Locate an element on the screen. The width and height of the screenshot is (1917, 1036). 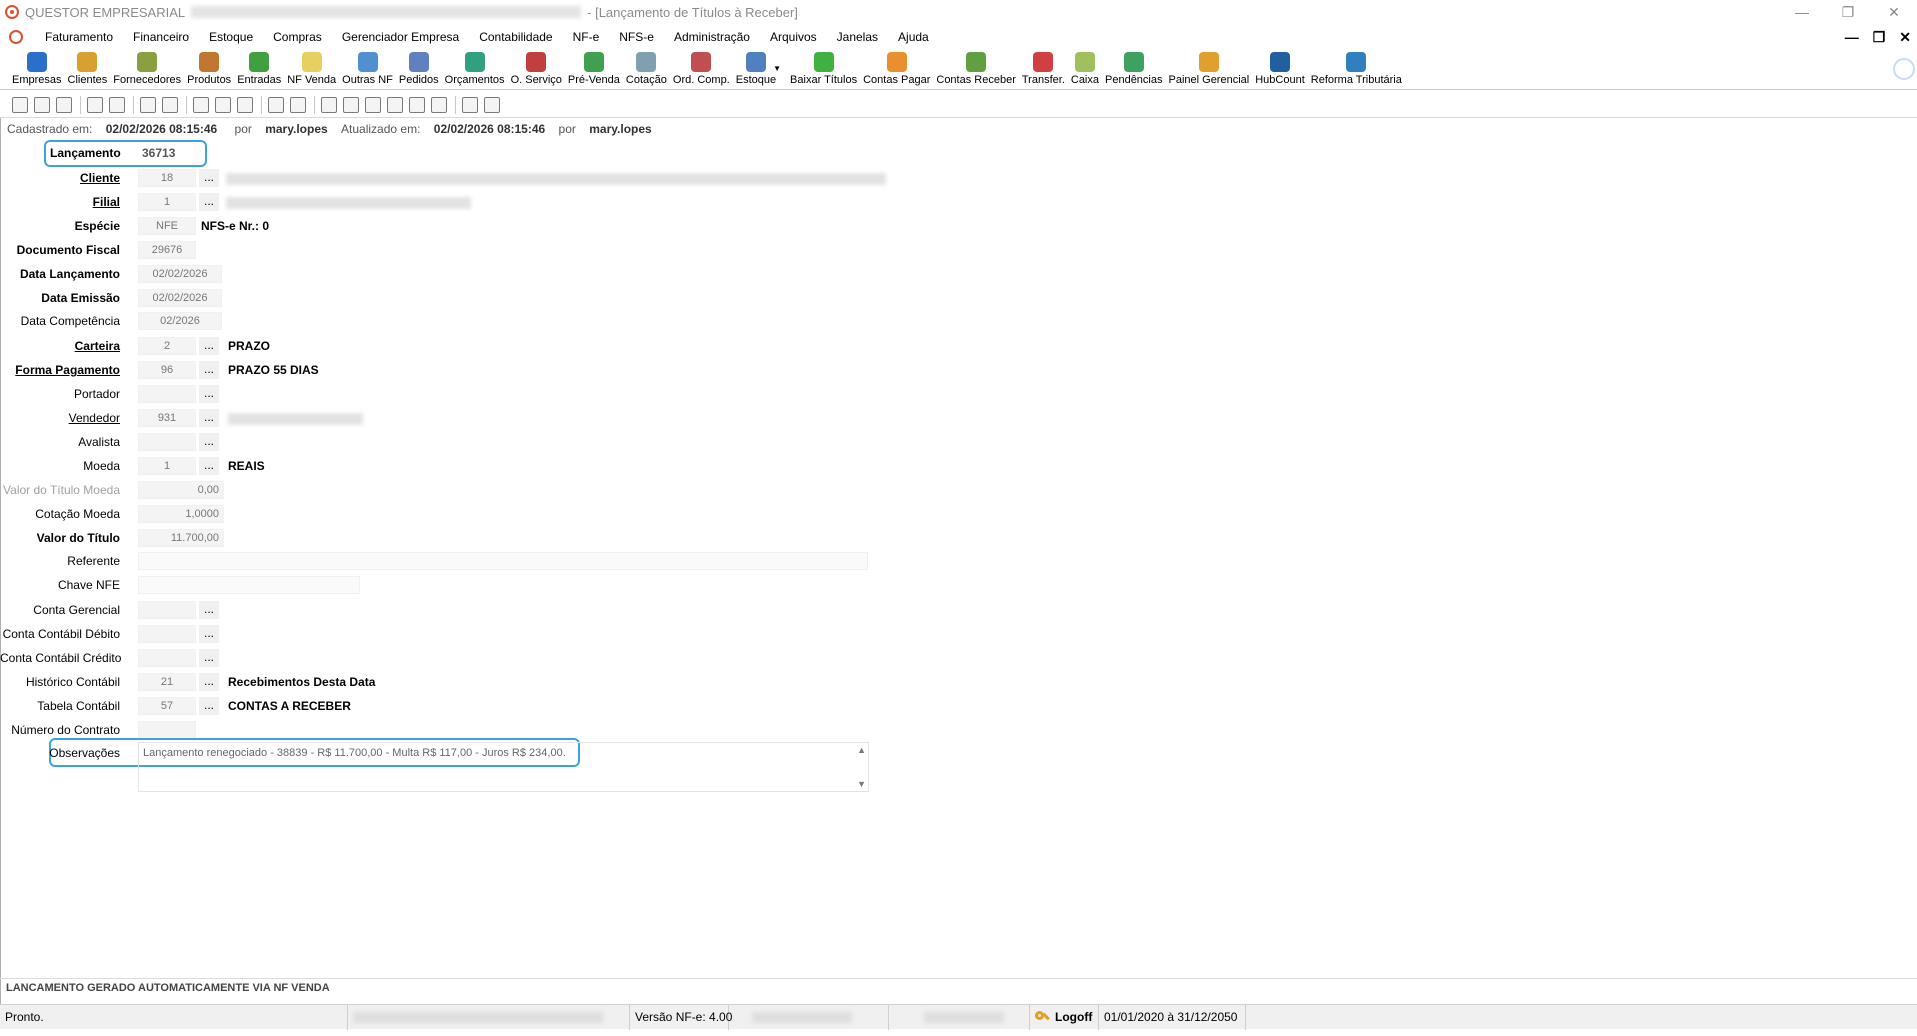
toolbar-transfer: Transfer. is located at coordinates (1043, 70).